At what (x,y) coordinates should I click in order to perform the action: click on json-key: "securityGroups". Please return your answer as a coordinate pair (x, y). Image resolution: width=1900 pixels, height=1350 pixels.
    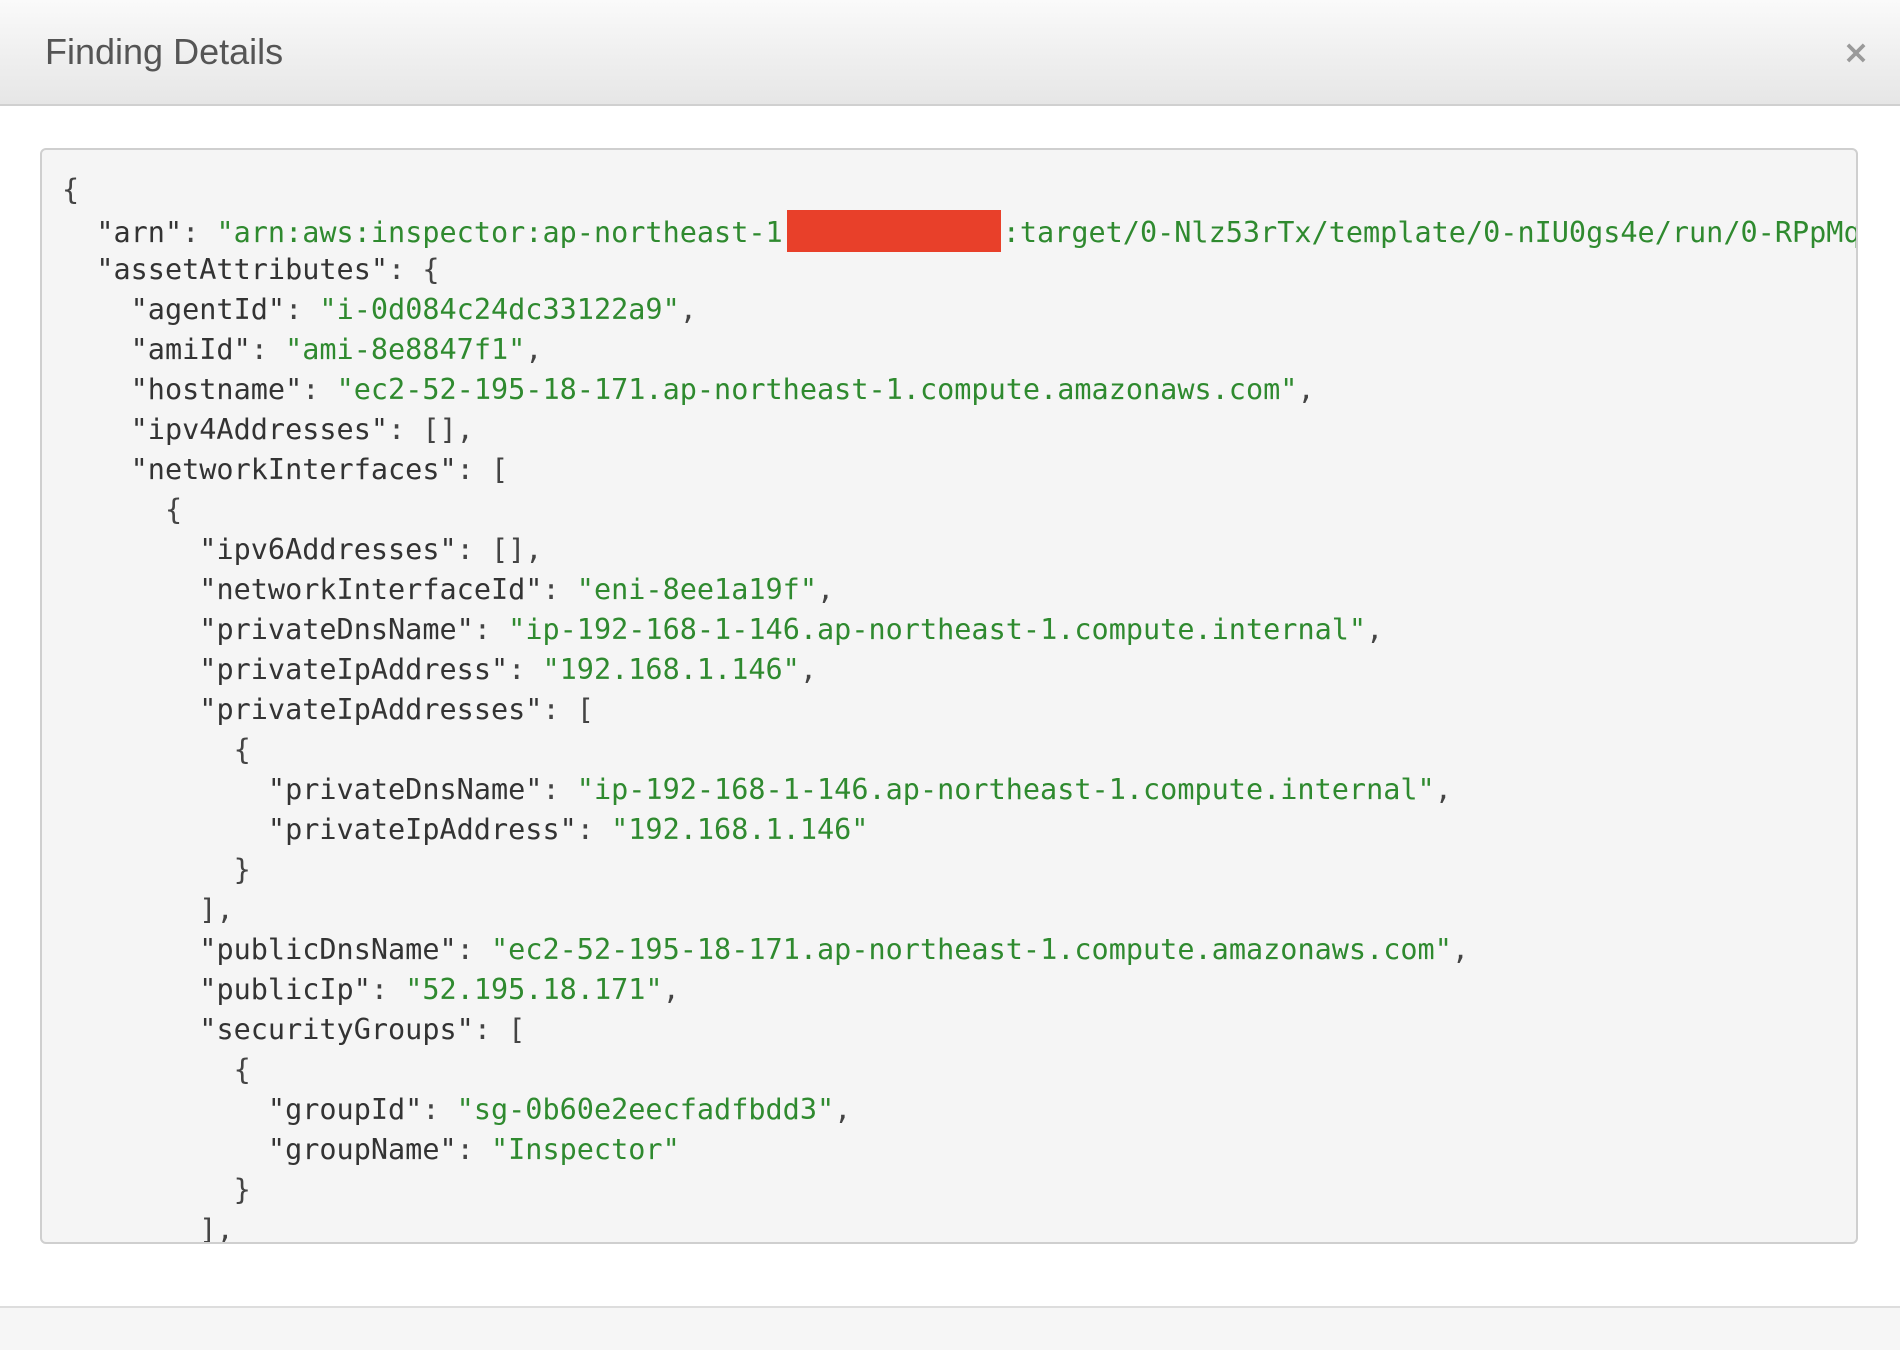
    Looking at the image, I should click on (336, 1029).